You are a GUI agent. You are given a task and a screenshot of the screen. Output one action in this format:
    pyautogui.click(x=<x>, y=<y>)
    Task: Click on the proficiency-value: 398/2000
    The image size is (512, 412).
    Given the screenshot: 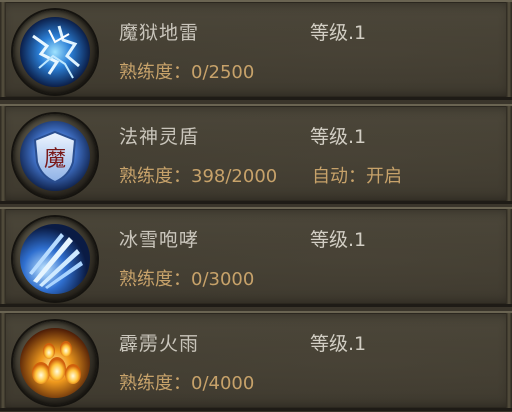 What is the action you would take?
    pyautogui.click(x=234, y=176)
    